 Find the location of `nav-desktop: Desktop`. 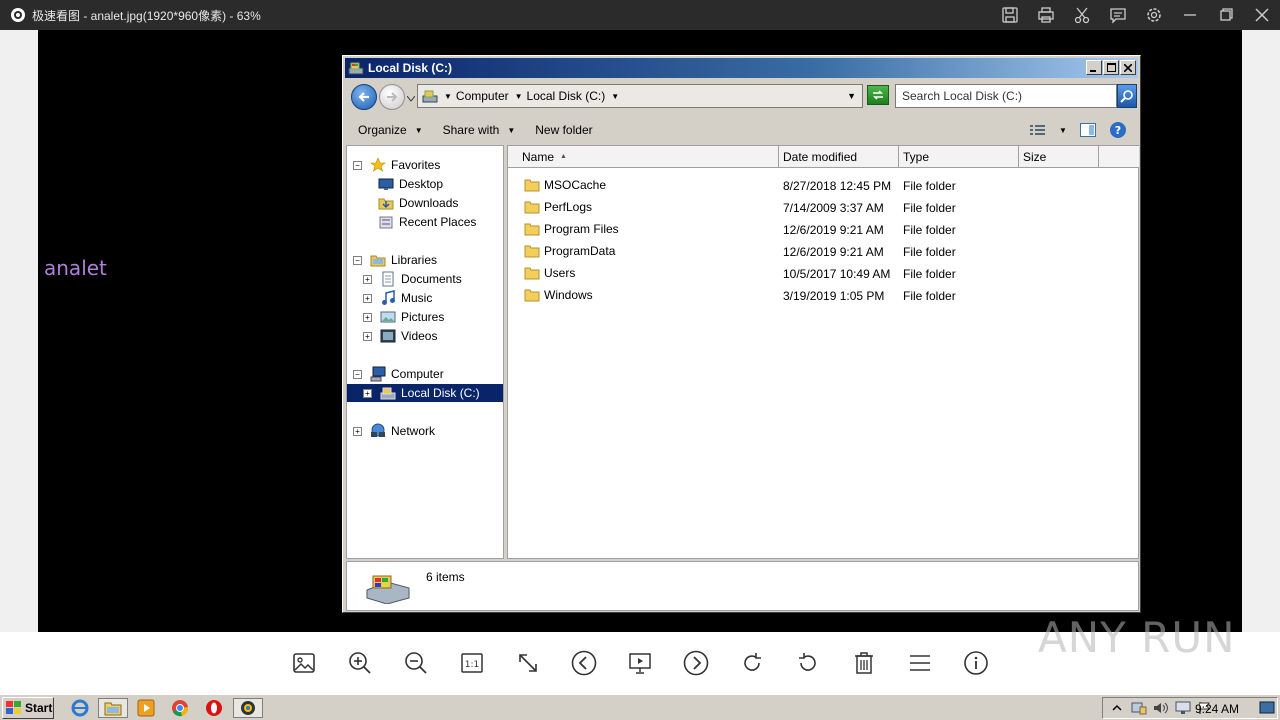

nav-desktop: Desktop is located at coordinates (410, 184).